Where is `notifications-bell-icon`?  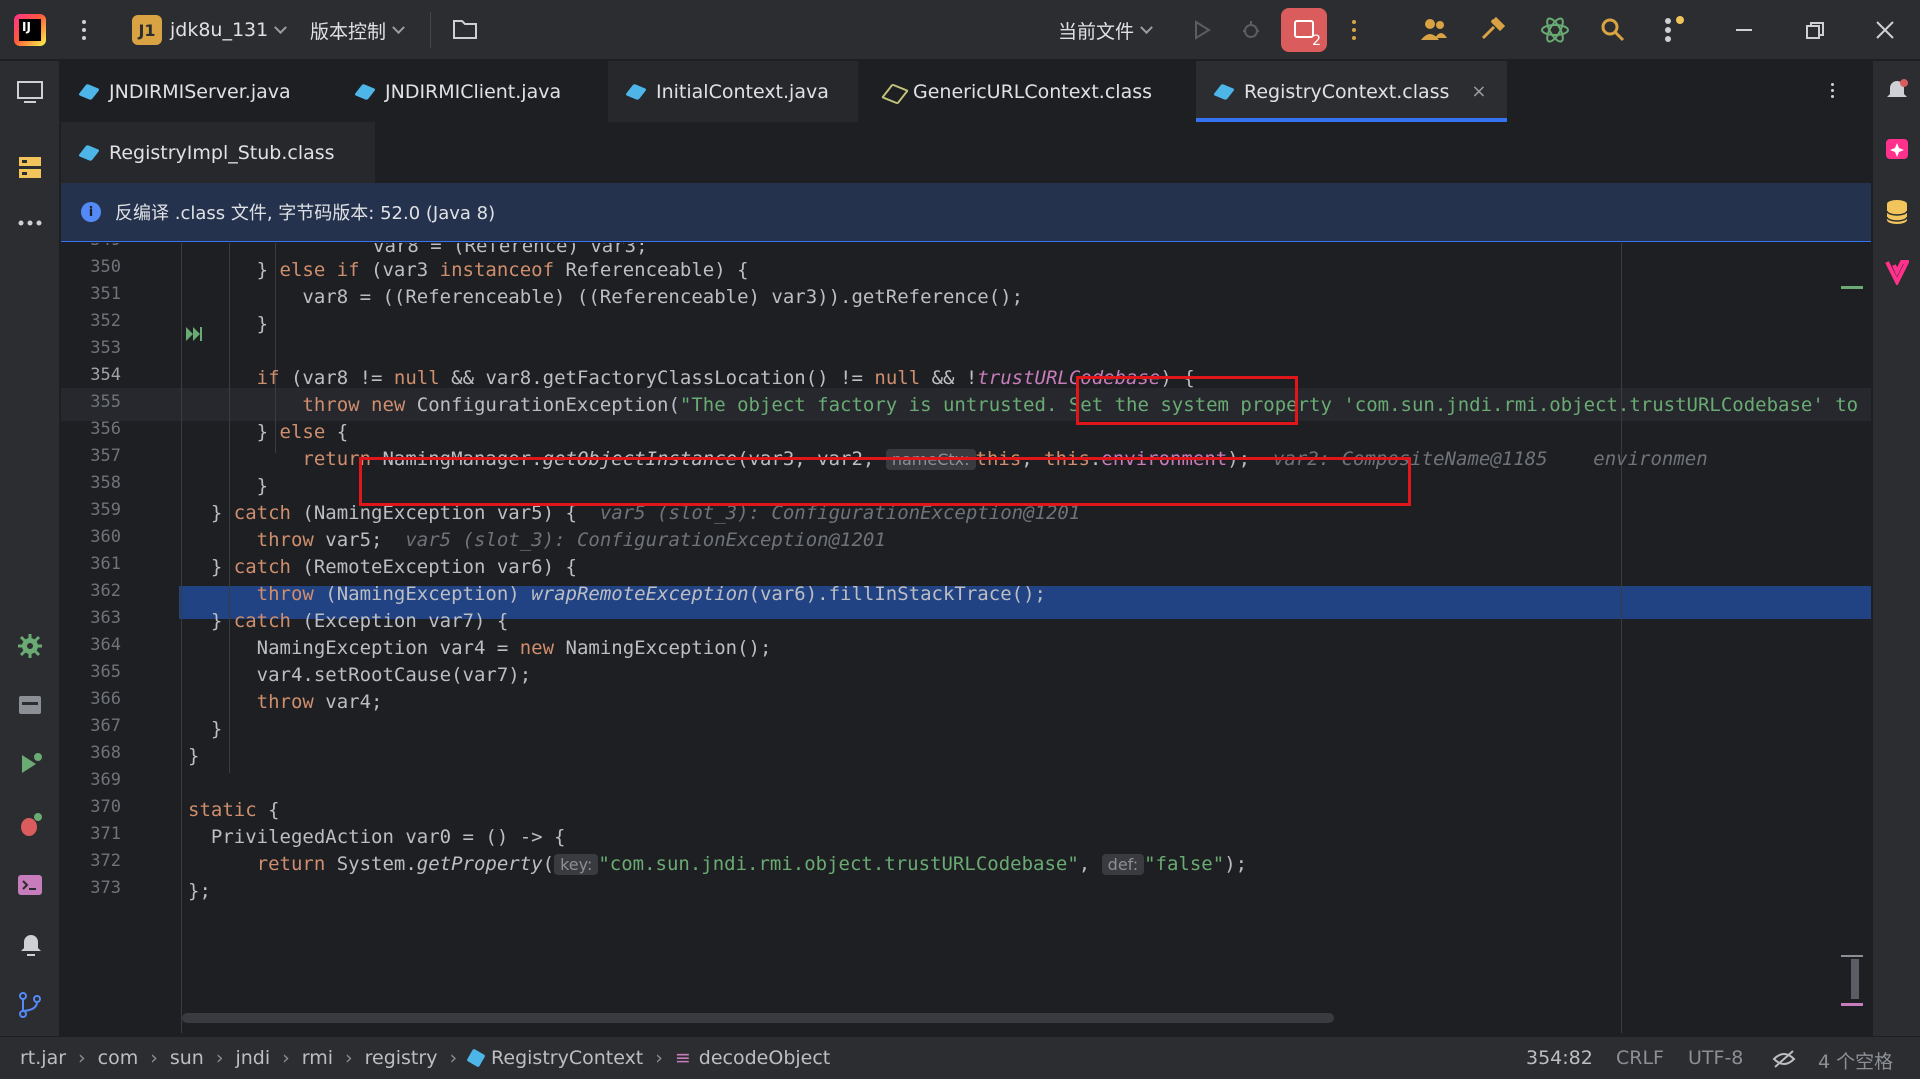 notifications-bell-icon is located at coordinates (1897, 92).